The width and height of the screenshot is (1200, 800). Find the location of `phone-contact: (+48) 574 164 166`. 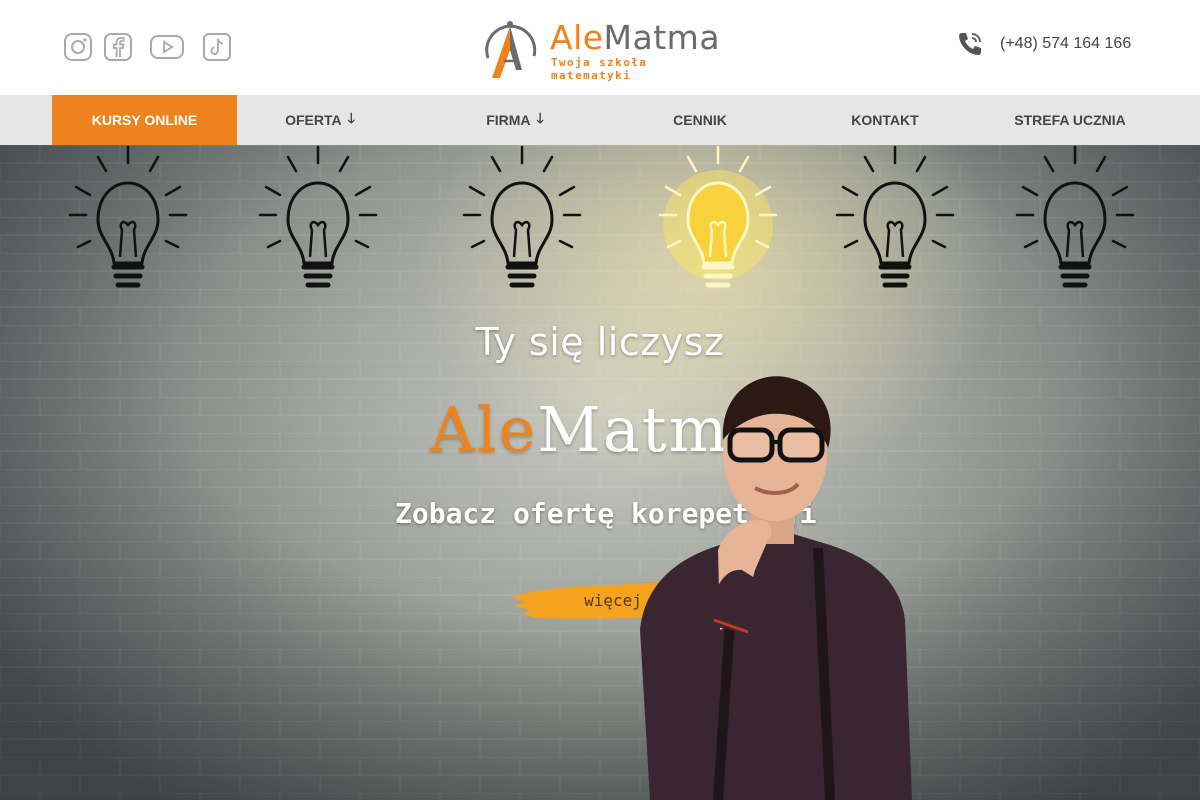

phone-contact: (+48) 574 164 166 is located at coordinates (1043, 44).